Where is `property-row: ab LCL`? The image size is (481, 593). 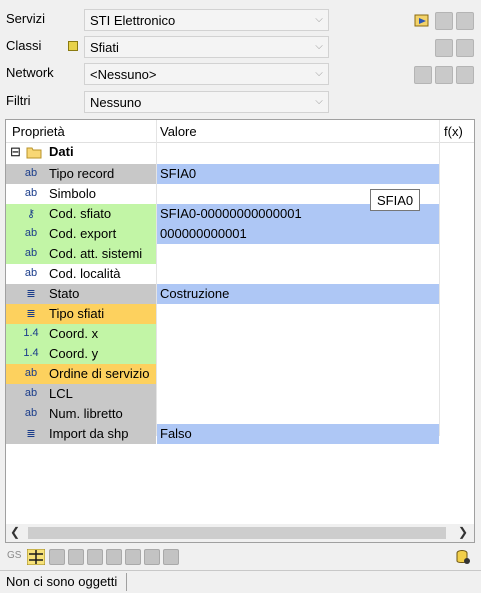 property-row: ab LCL is located at coordinates (240, 394).